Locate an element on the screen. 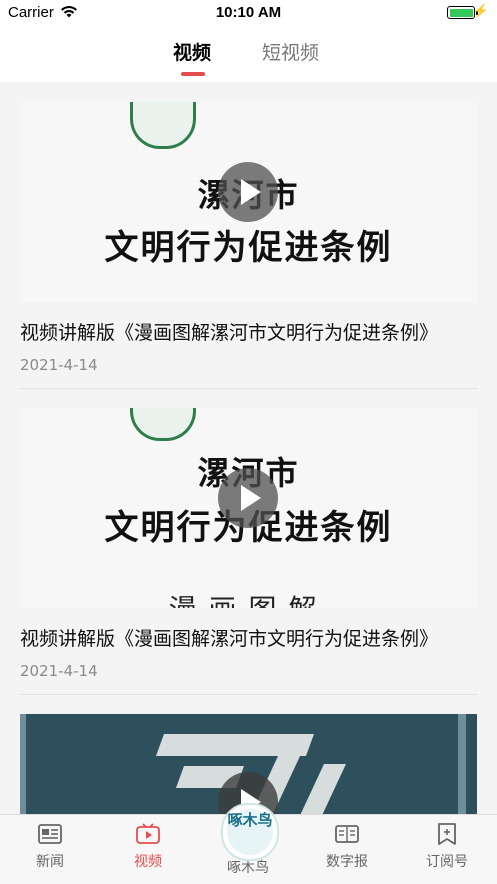  tabbar-item-news: 新闻 is located at coordinates (50, 847).